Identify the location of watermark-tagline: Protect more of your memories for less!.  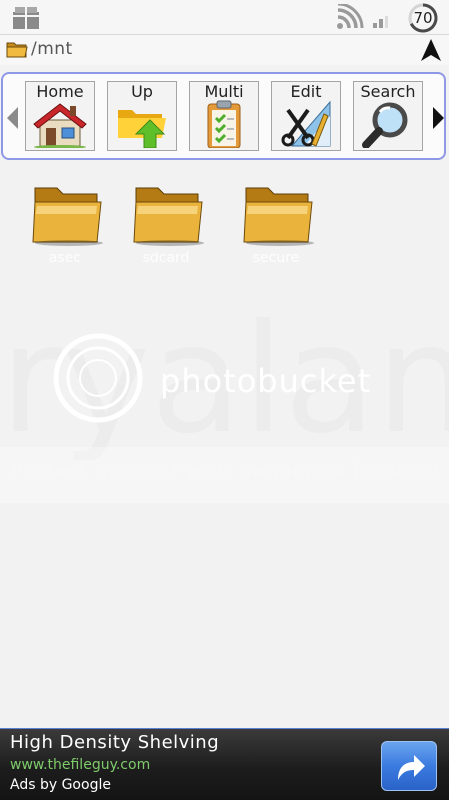
(224, 471).